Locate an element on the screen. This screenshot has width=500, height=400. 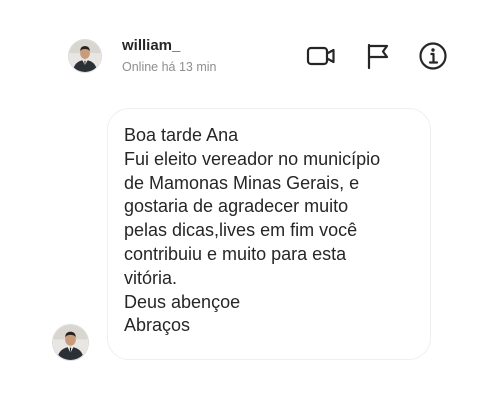
info-icon is located at coordinates (433, 56).